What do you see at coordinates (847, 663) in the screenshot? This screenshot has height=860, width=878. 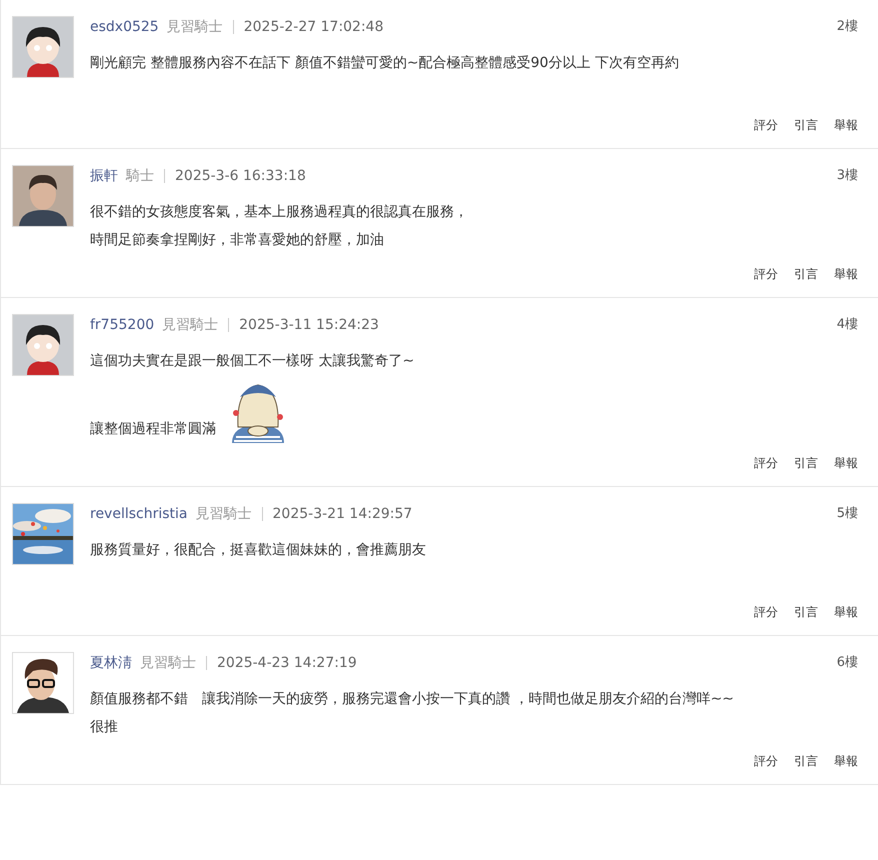 I see `floor-number: 6樓` at bounding box center [847, 663].